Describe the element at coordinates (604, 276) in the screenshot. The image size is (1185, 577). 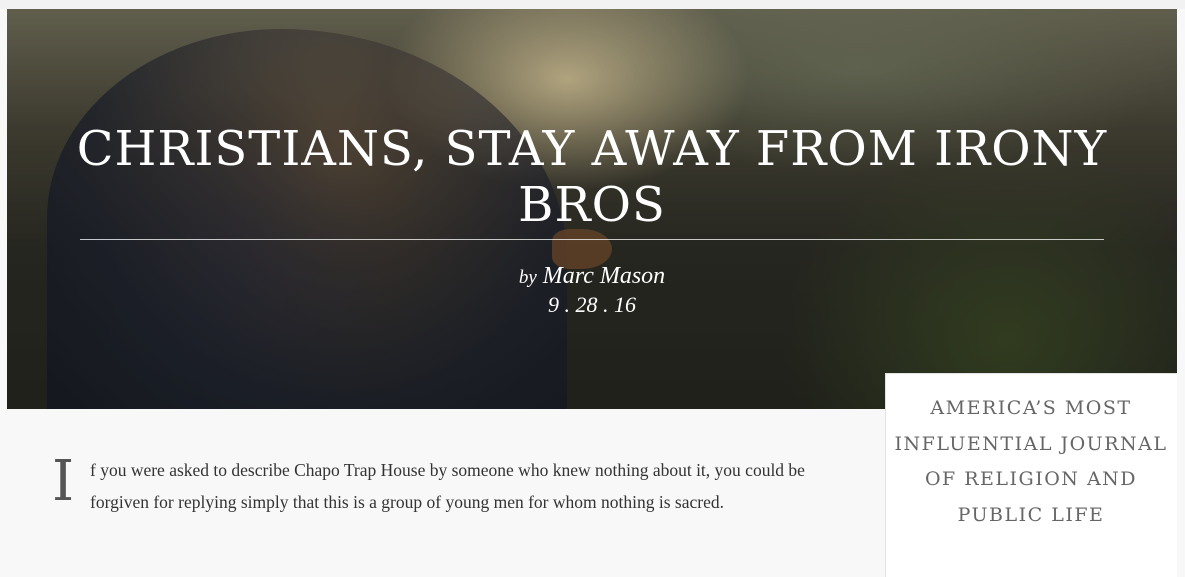
I see `author-link: Marc Mason` at that location.